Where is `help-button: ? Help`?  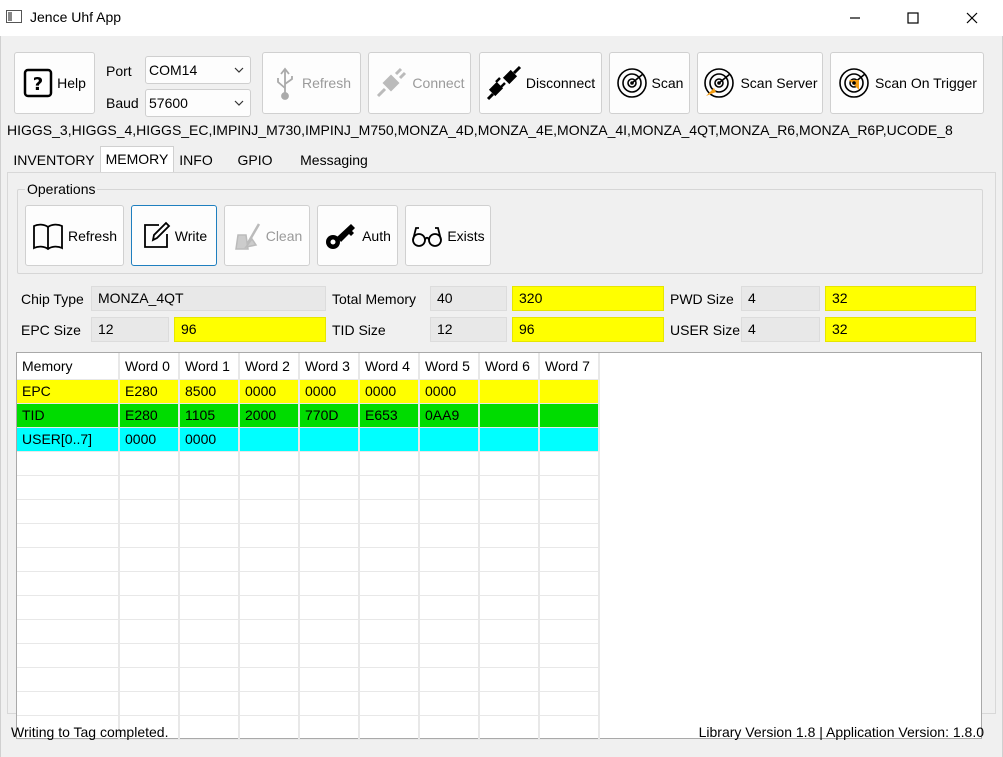
help-button: ? Help is located at coordinates (54, 83).